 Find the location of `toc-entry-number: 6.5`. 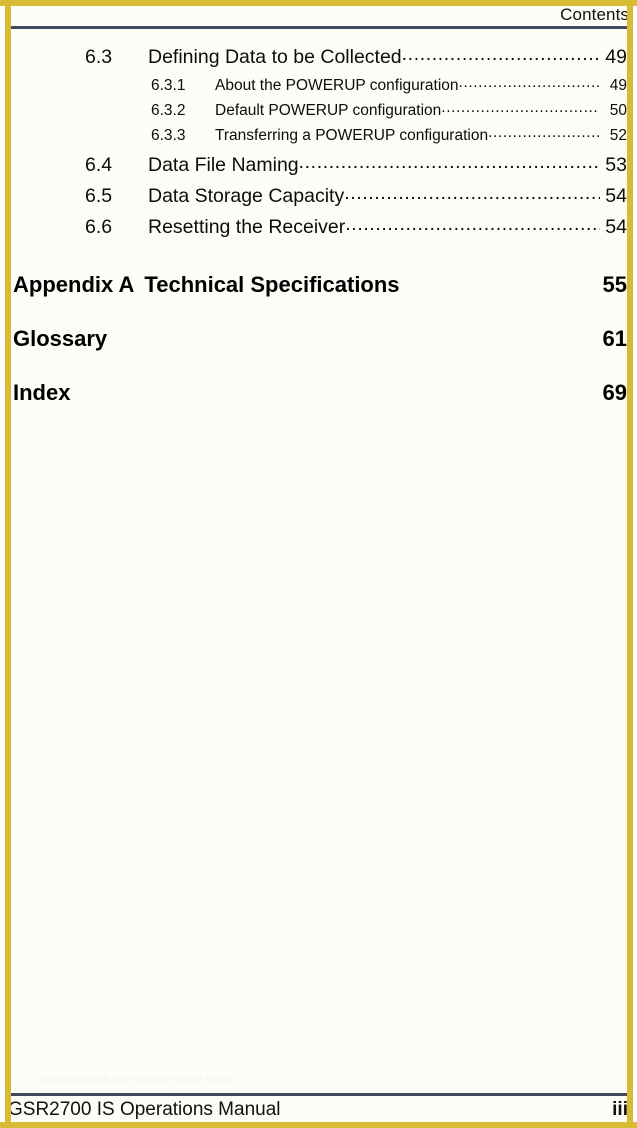

toc-entry-number: 6.5 is located at coordinates (99, 196).